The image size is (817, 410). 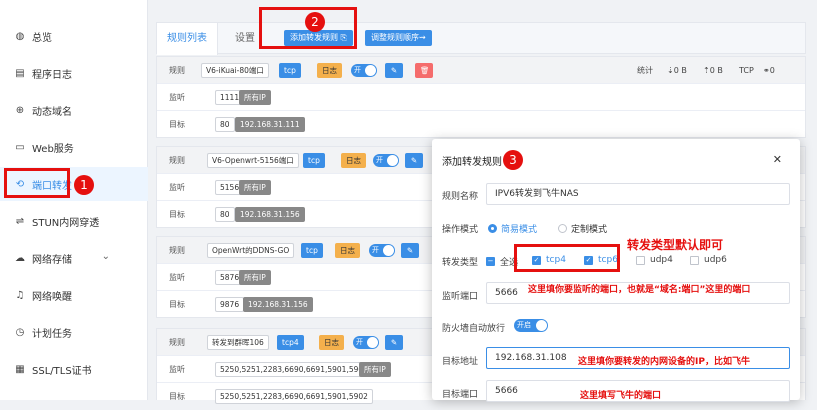 What do you see at coordinates (294, 396) in the screenshot?
I see `target-port: 5250,5251,2283,6690,6691,5901,5902` at bounding box center [294, 396].